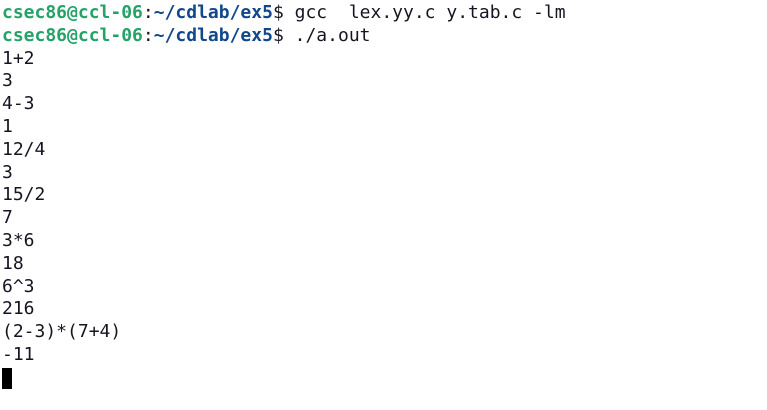 This screenshot has width=767, height=410. What do you see at coordinates (18, 286) in the screenshot?
I see `output-line: 6^3` at bounding box center [18, 286].